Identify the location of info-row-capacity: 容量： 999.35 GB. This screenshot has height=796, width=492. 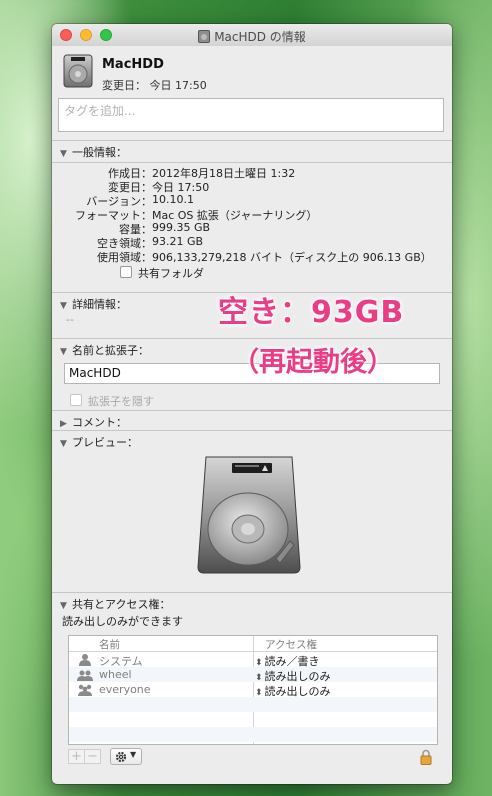
(252, 228).